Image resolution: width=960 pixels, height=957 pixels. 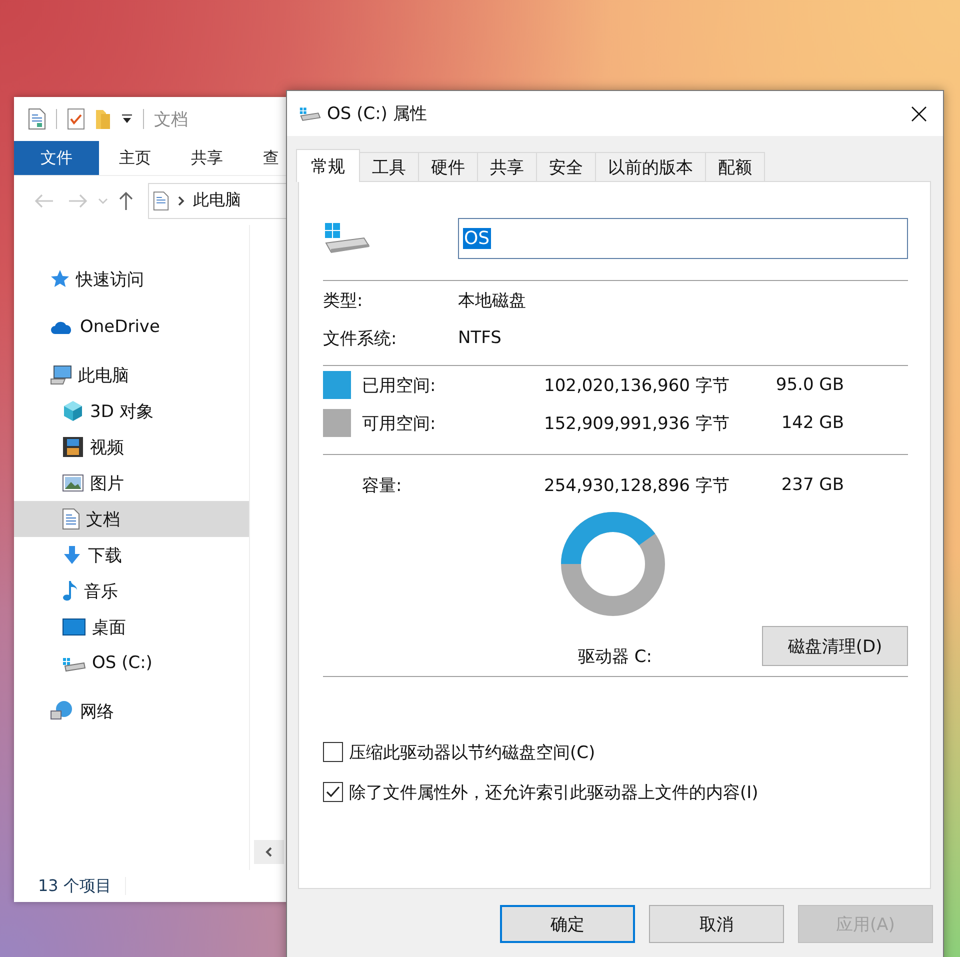 What do you see at coordinates (567, 924) in the screenshot?
I see `dialog-button: 确定` at bounding box center [567, 924].